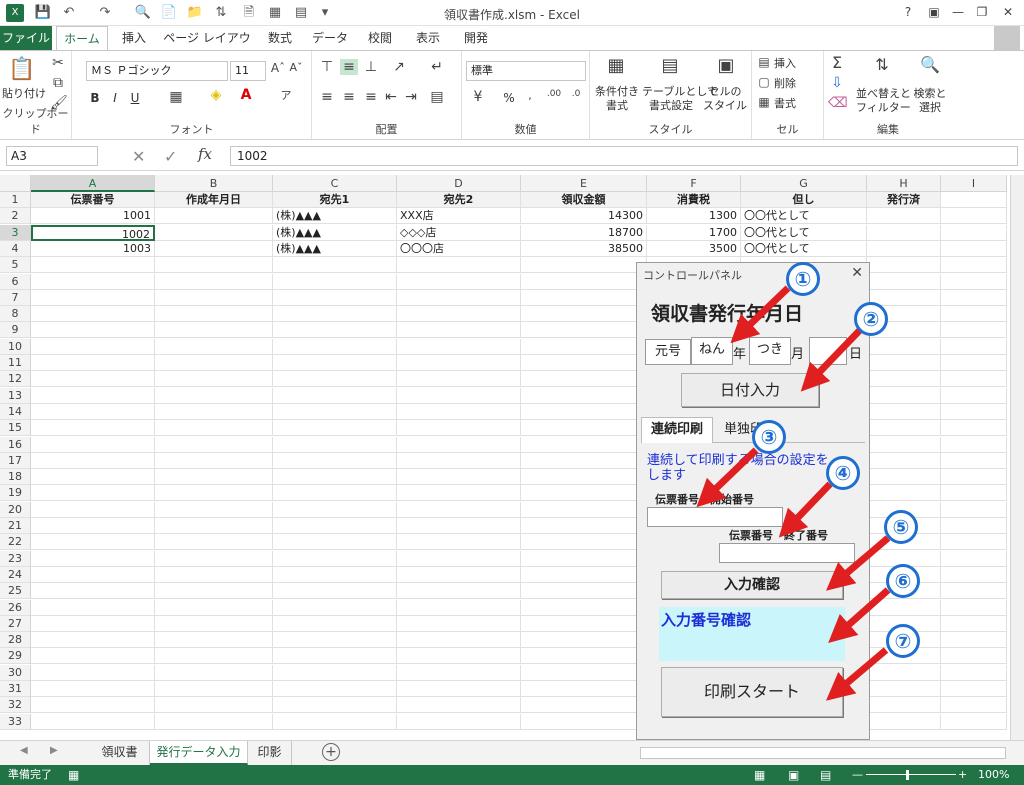  What do you see at coordinates (930, 64) in the screenshot?
I see `find-select-icon: 🔍` at bounding box center [930, 64].